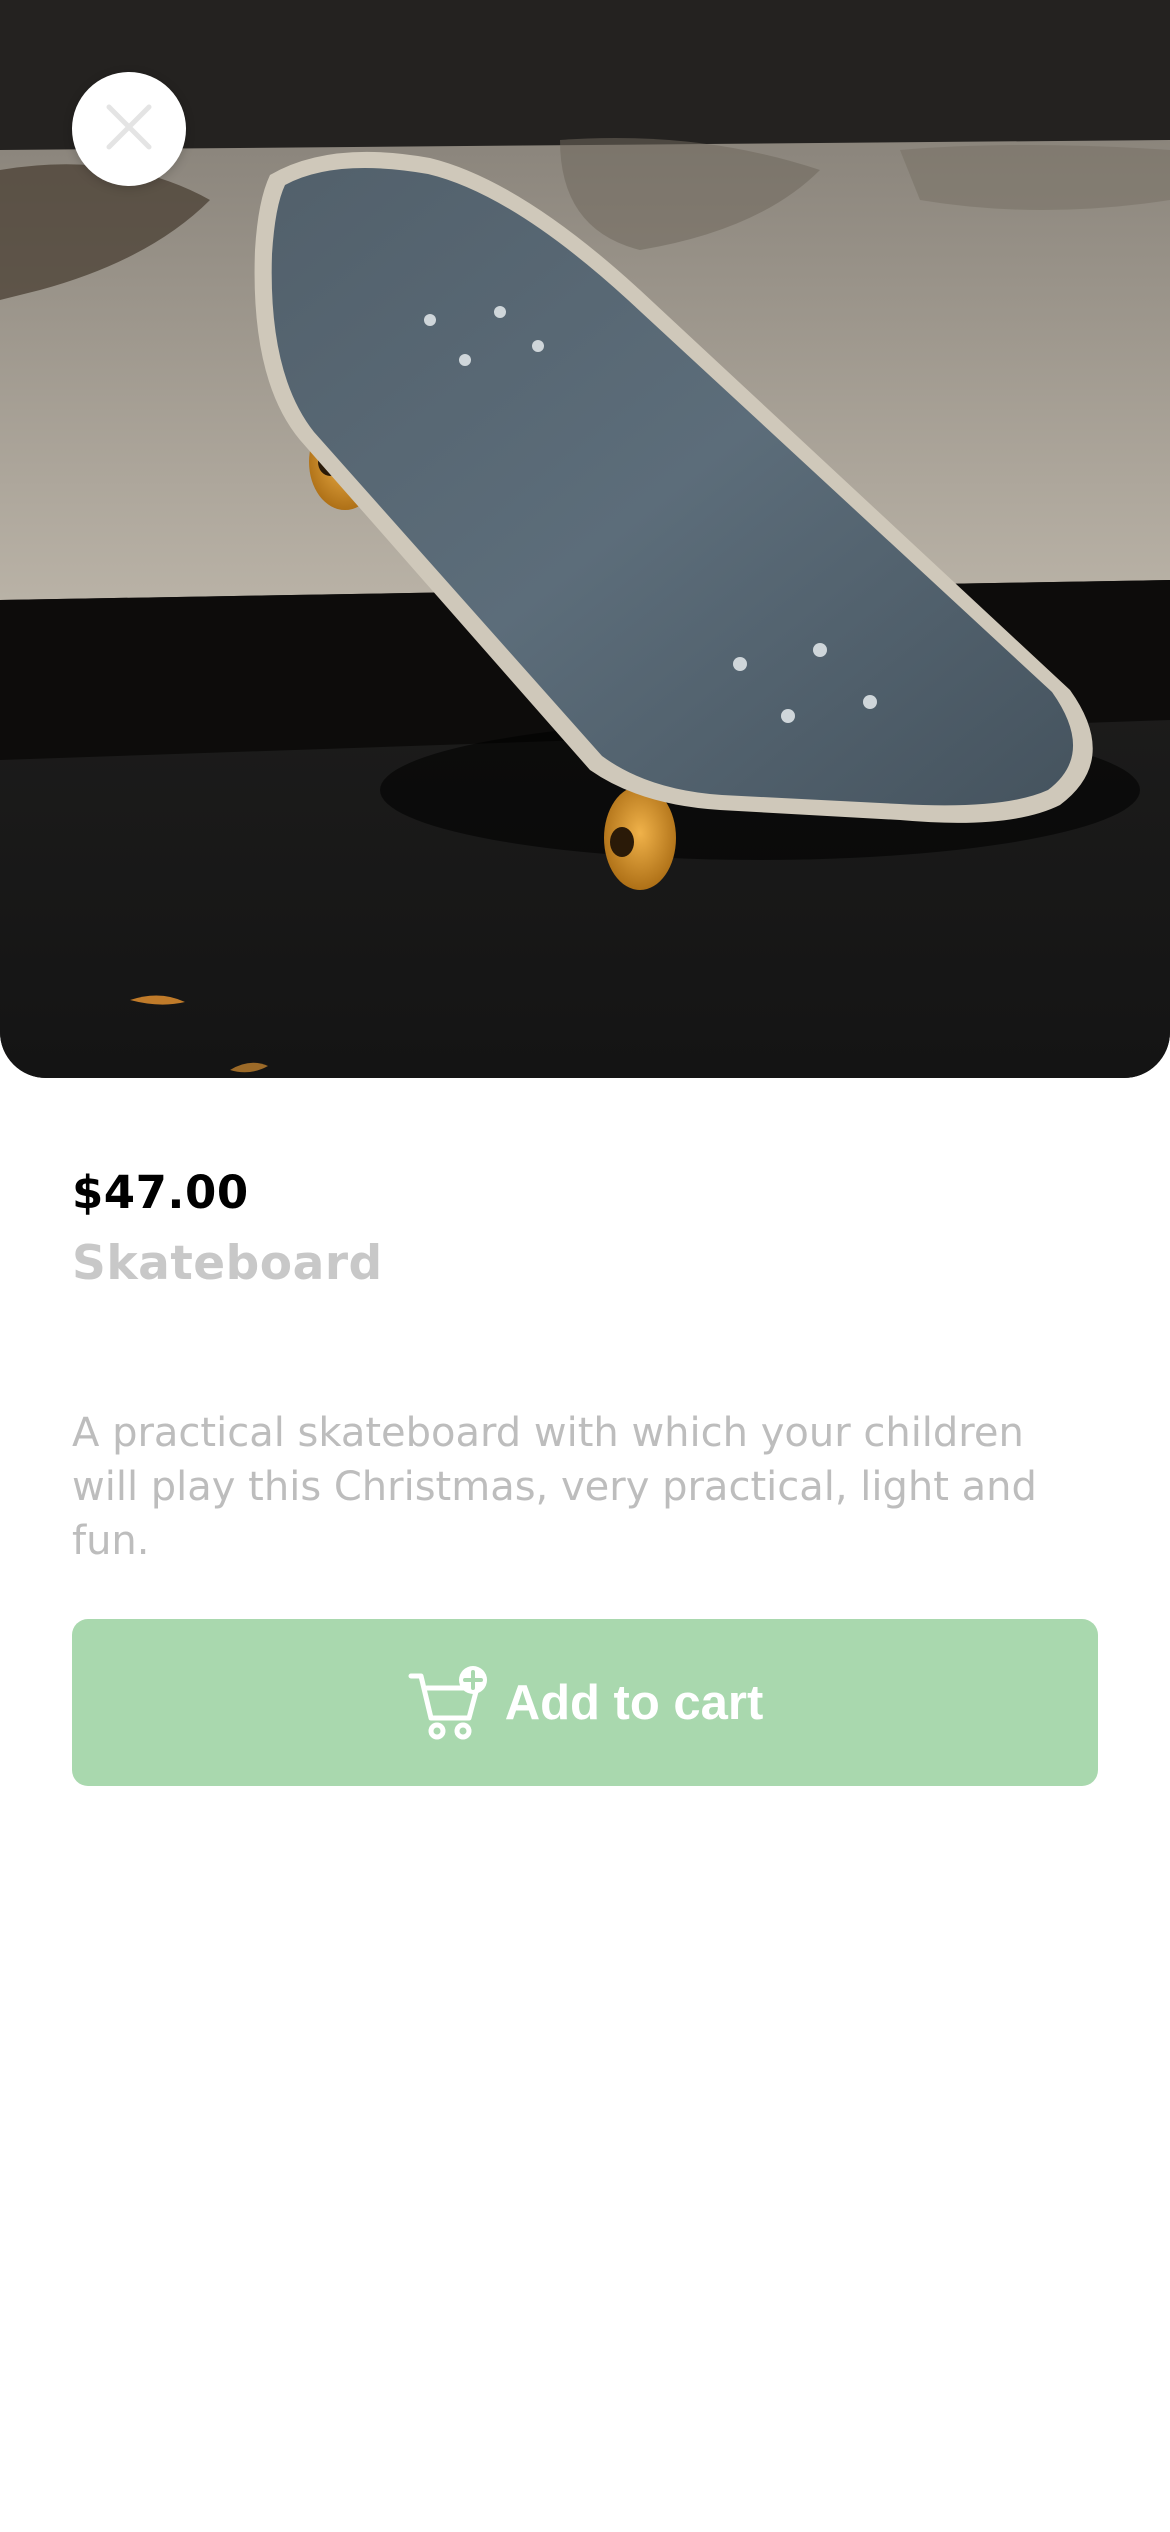  What do you see at coordinates (227, 1263) in the screenshot?
I see `product-name: Skateboard` at bounding box center [227, 1263].